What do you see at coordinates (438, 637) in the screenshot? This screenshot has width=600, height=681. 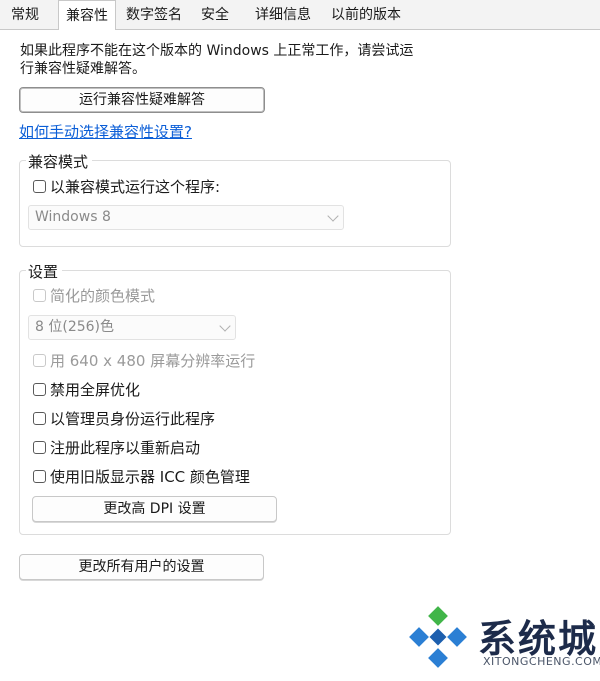 I see `watermark-logo-icon` at bounding box center [438, 637].